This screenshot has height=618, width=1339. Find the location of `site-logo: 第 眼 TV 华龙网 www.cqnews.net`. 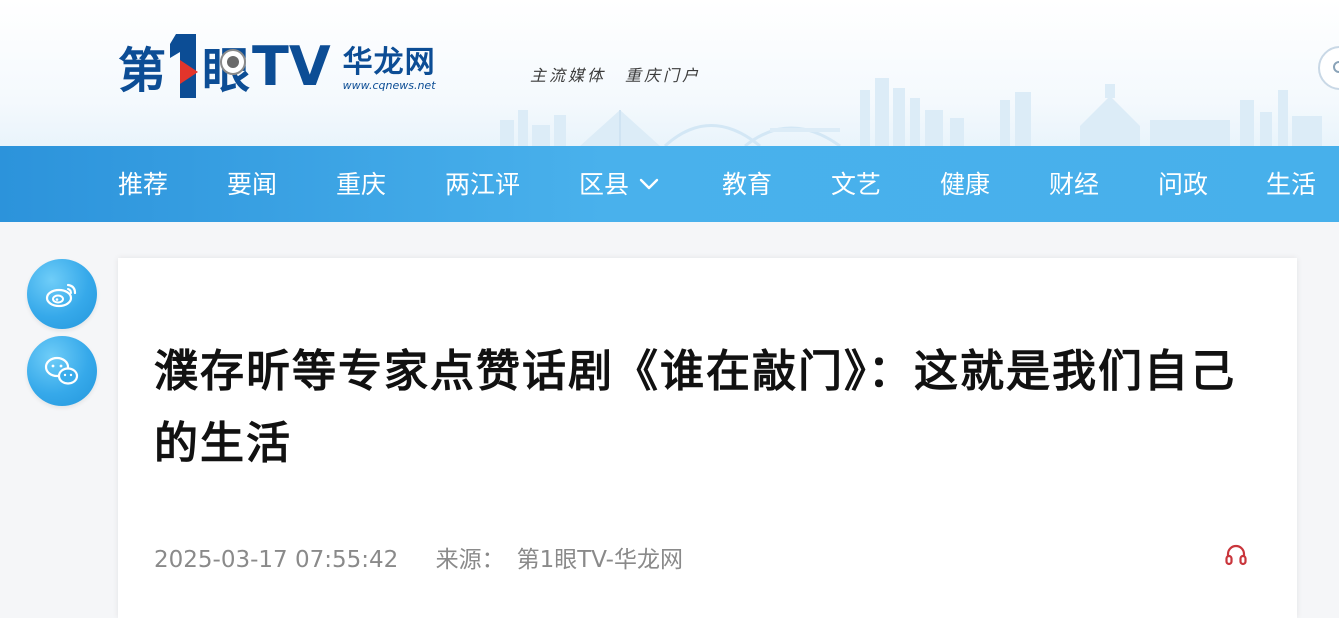

site-logo: 第 眼 TV 华龙网 www.cqnews.net is located at coordinates (277, 64).